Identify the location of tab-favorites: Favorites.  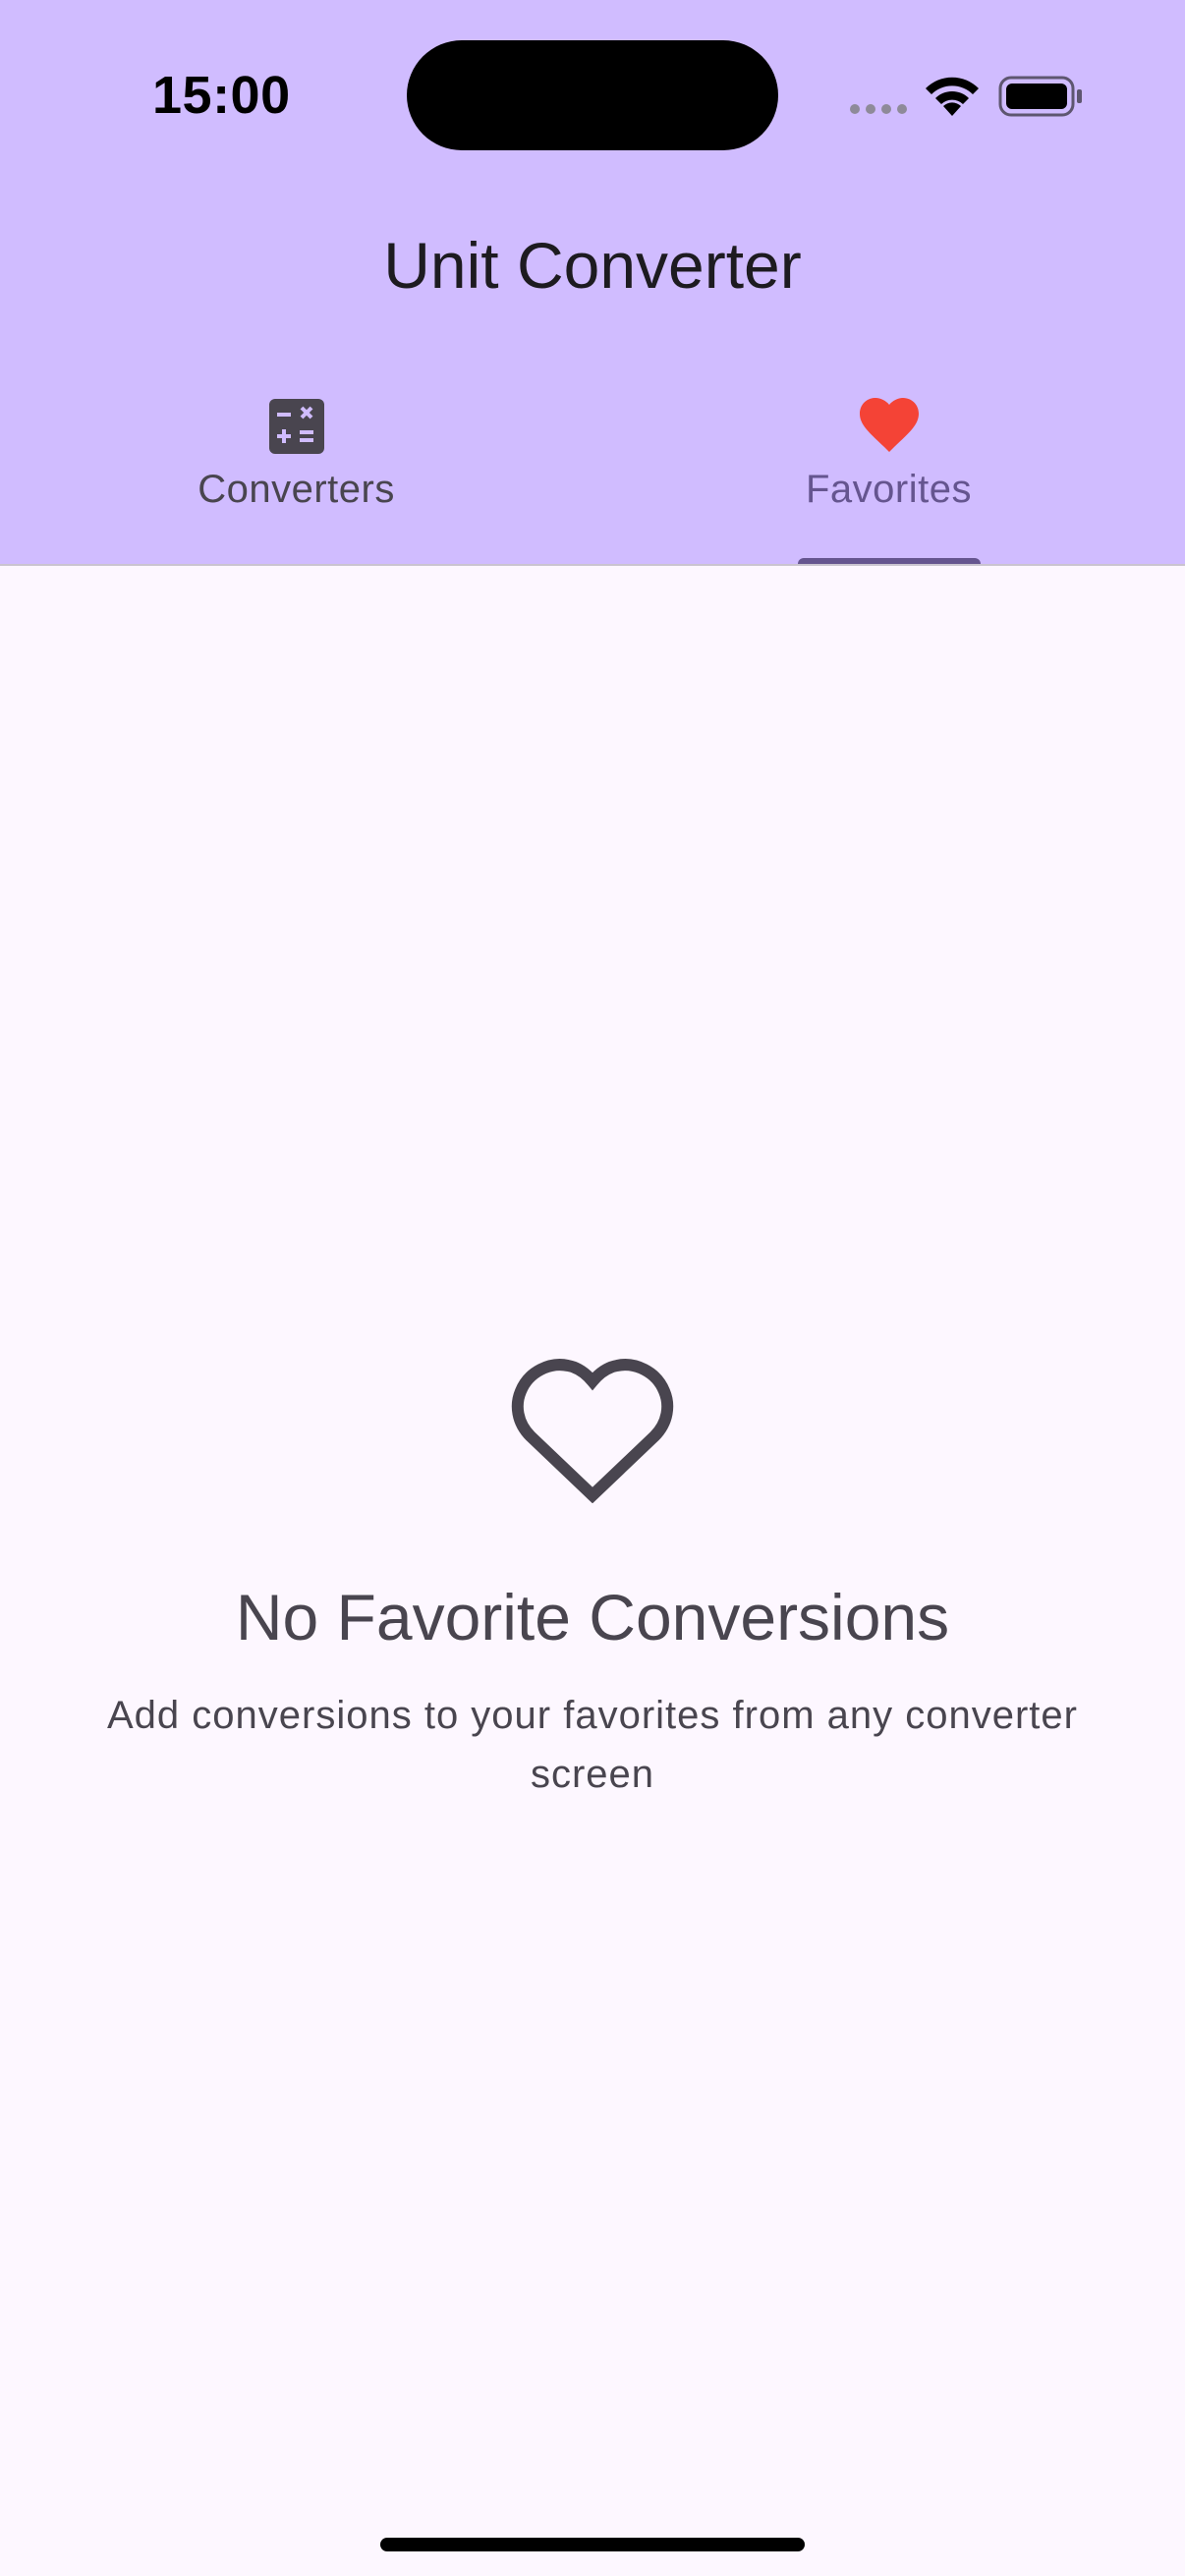
(889, 469).